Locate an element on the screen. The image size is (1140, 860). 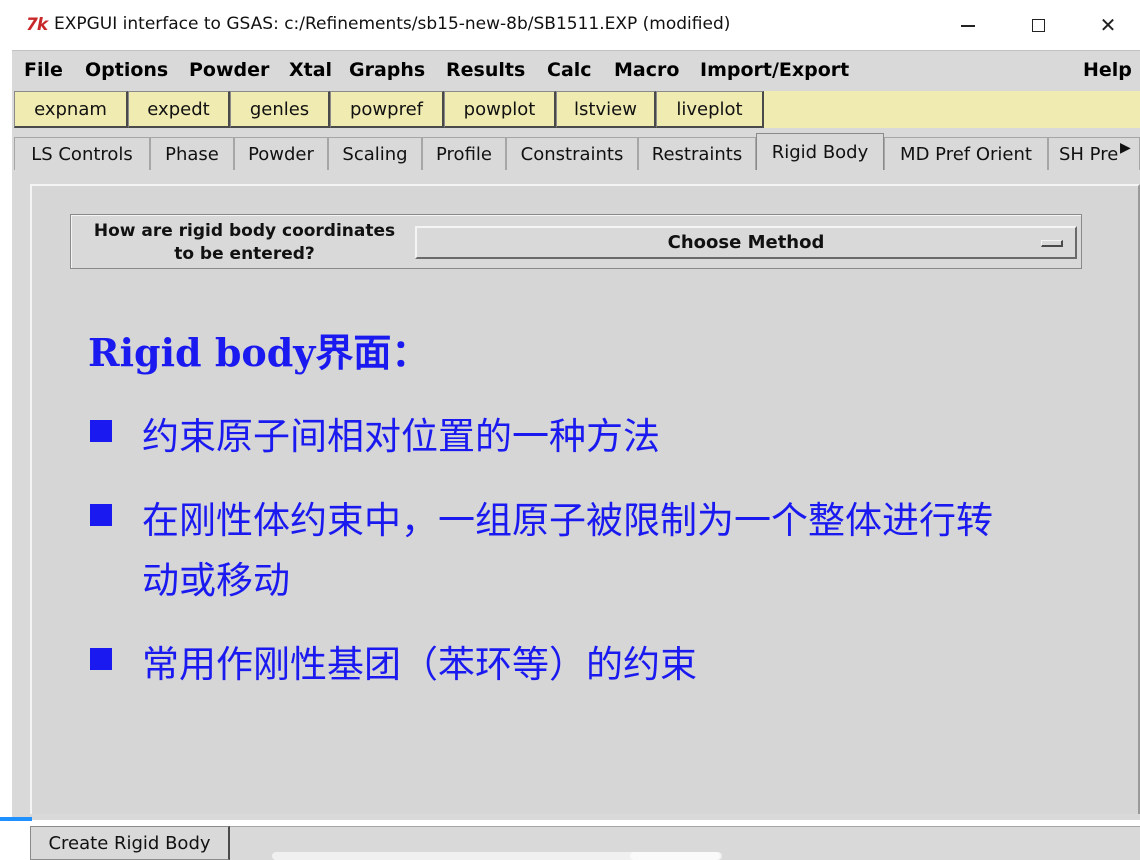
expedt-button: expedt is located at coordinates (179, 109).